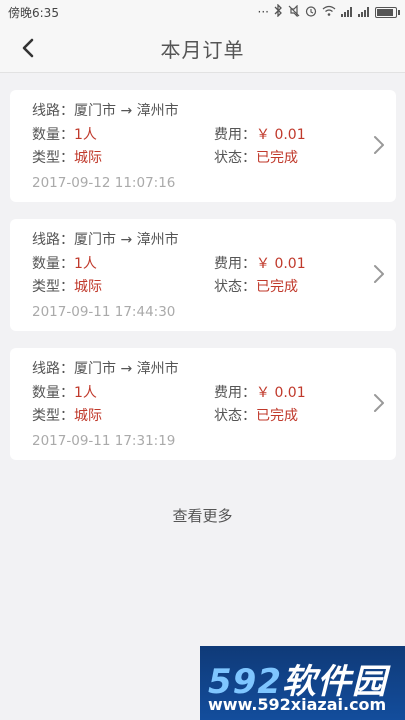  I want to click on watermark-url: www.592xiazai.com, so click(297, 704).